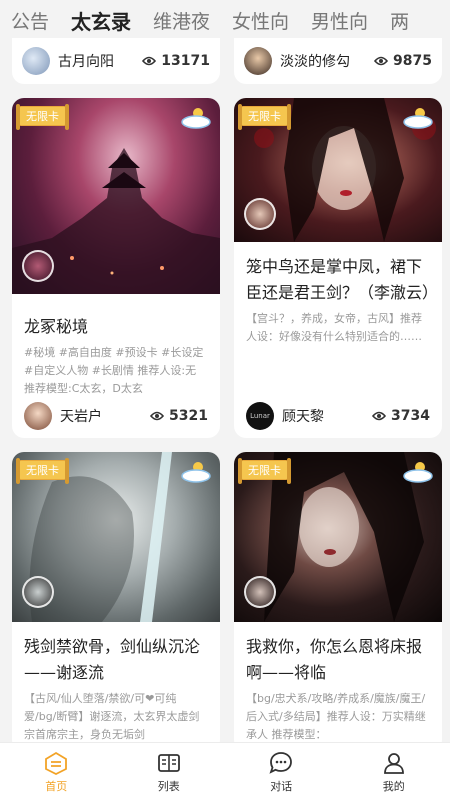 The image size is (450, 800). What do you see at coordinates (315, 62) in the screenshot?
I see `author-name: 淡淡的修勾` at bounding box center [315, 62].